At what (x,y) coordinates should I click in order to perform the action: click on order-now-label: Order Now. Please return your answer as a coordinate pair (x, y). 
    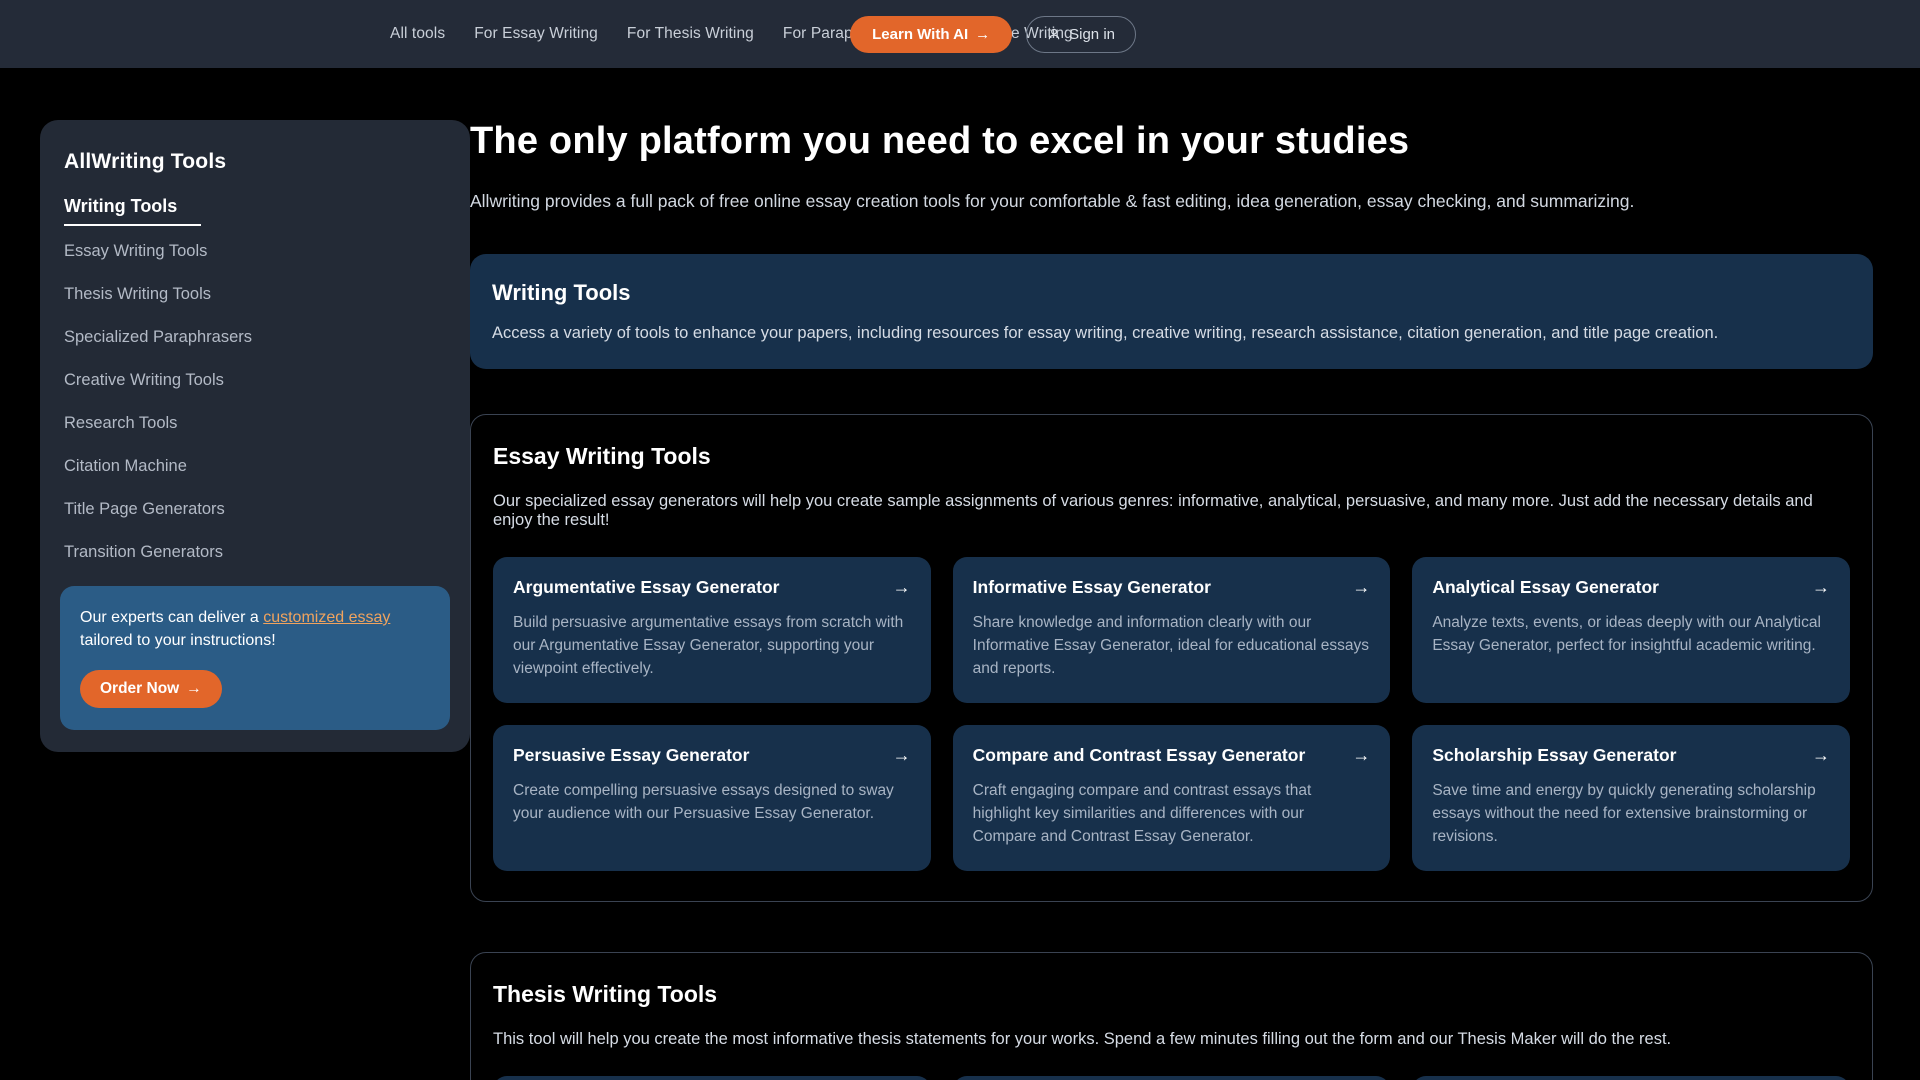
    Looking at the image, I should click on (140, 689).